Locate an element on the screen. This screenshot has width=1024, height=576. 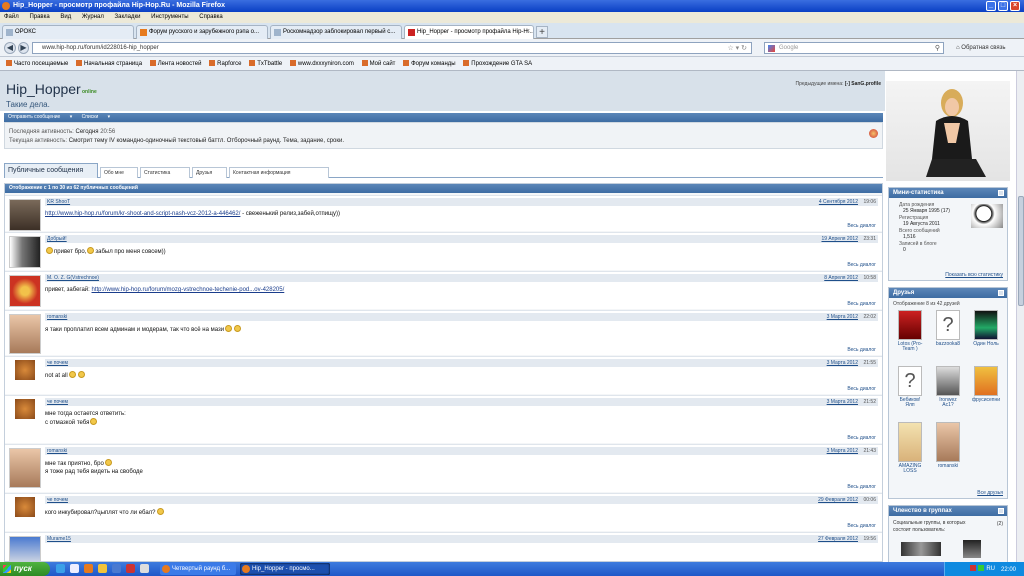
tab-statistics: Статистика is located at coordinates (165, 172).